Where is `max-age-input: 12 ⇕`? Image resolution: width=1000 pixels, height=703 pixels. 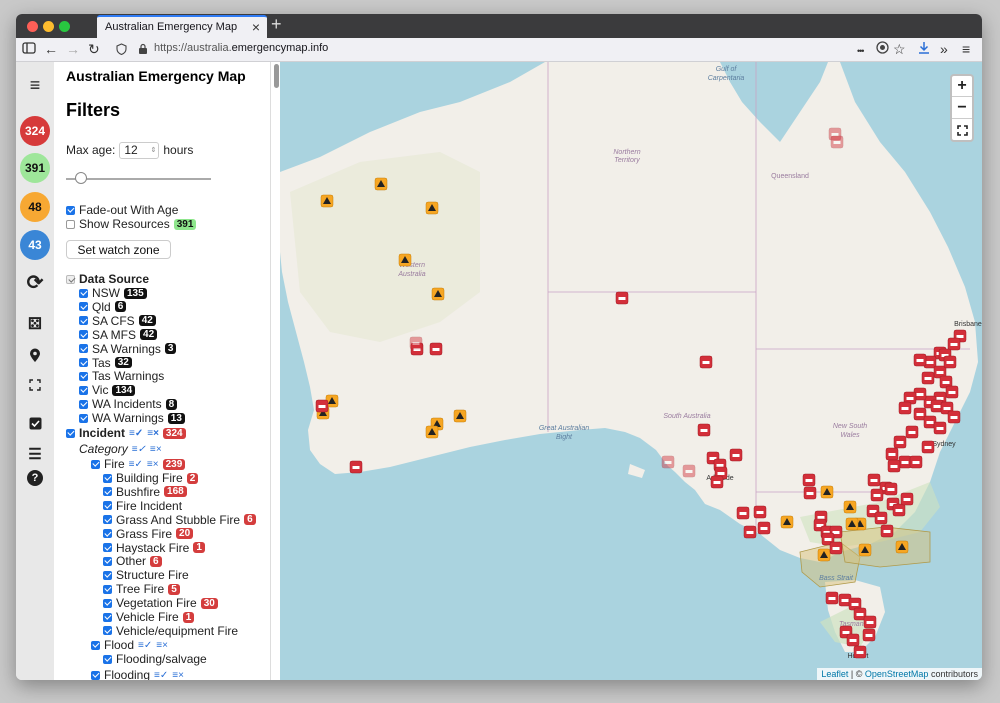 max-age-input: 12 ⇕ is located at coordinates (139, 150).